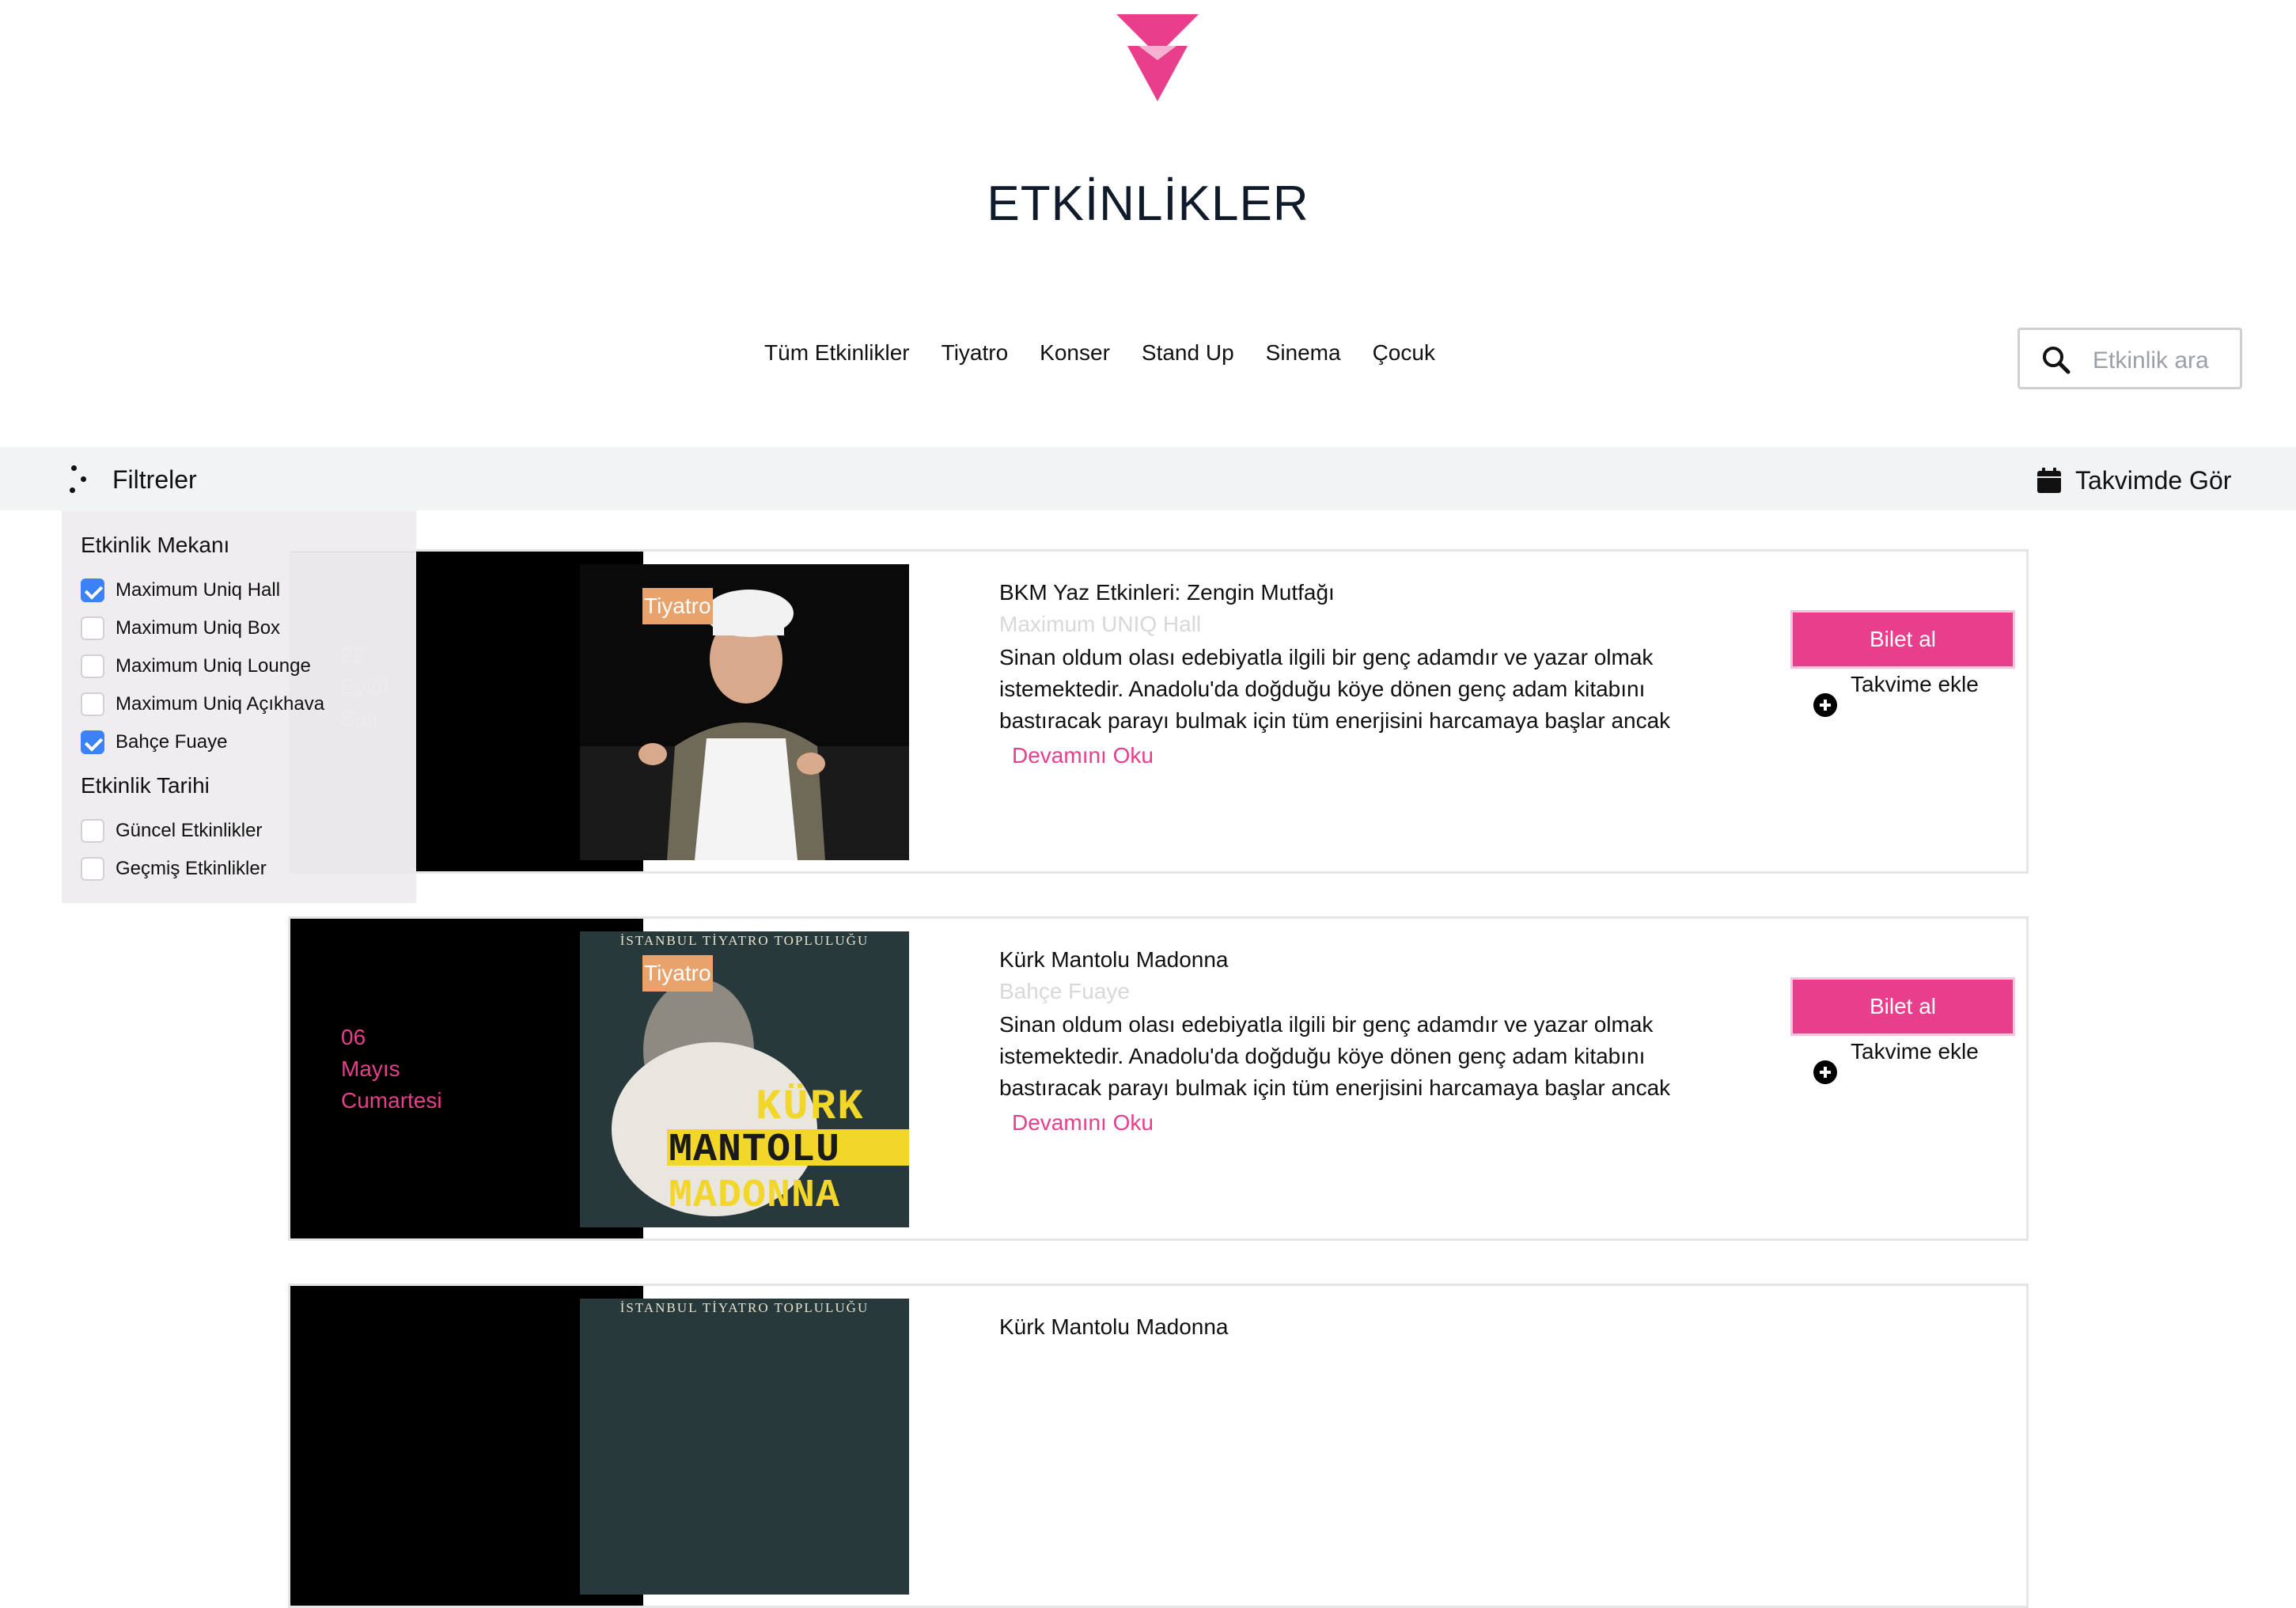  Describe the element at coordinates (359, 718) in the screenshot. I see `event-weekday: Salı` at that location.